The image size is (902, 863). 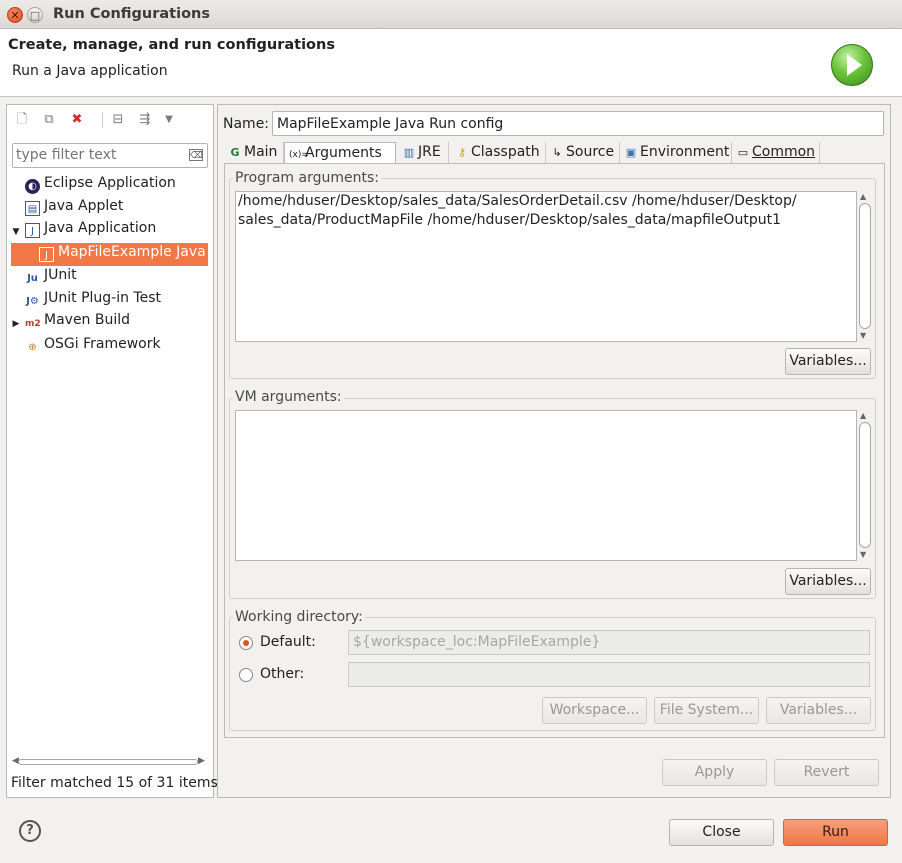 What do you see at coordinates (631, 152) in the screenshot?
I see `environment-icon: ▣` at bounding box center [631, 152].